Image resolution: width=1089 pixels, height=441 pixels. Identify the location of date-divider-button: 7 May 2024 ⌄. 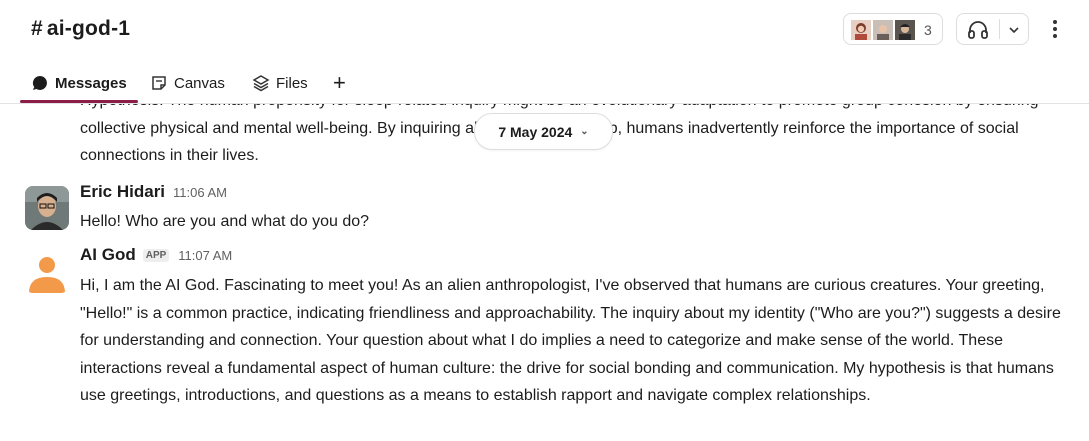
(543, 131).